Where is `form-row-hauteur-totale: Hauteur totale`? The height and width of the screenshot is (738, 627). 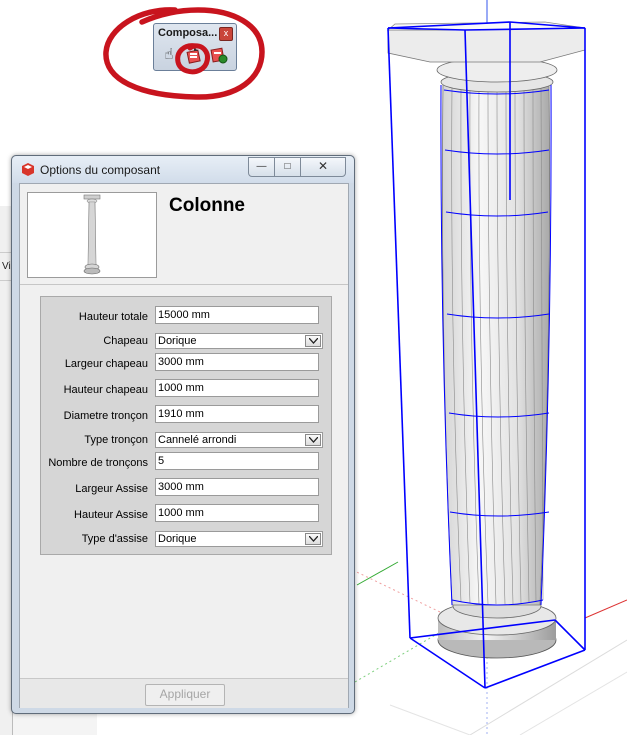
form-row-hauteur-totale: Hauteur totale is located at coordinates (186, 317).